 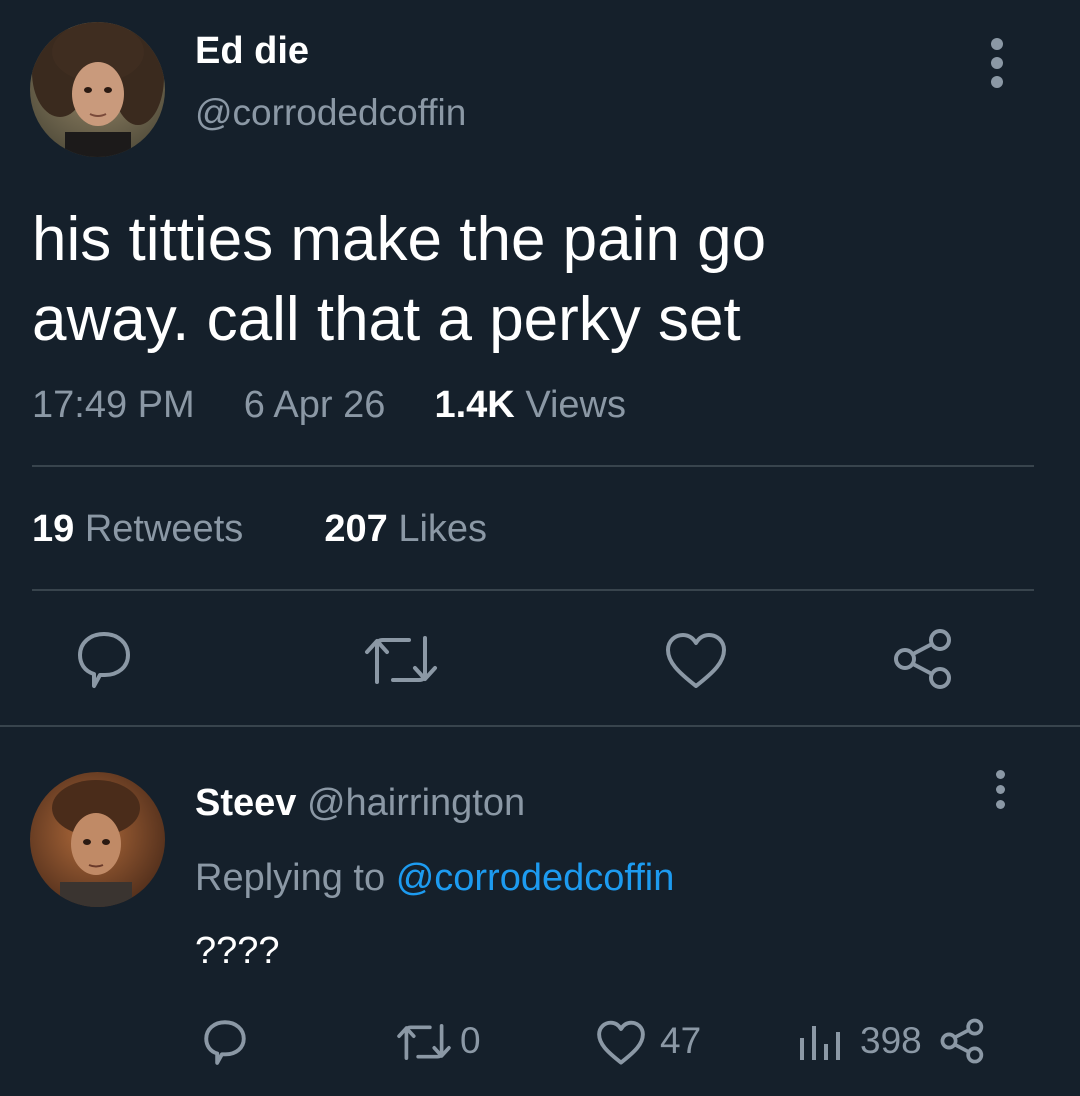 I want to click on reply-author-avatar, so click(x=97, y=839).